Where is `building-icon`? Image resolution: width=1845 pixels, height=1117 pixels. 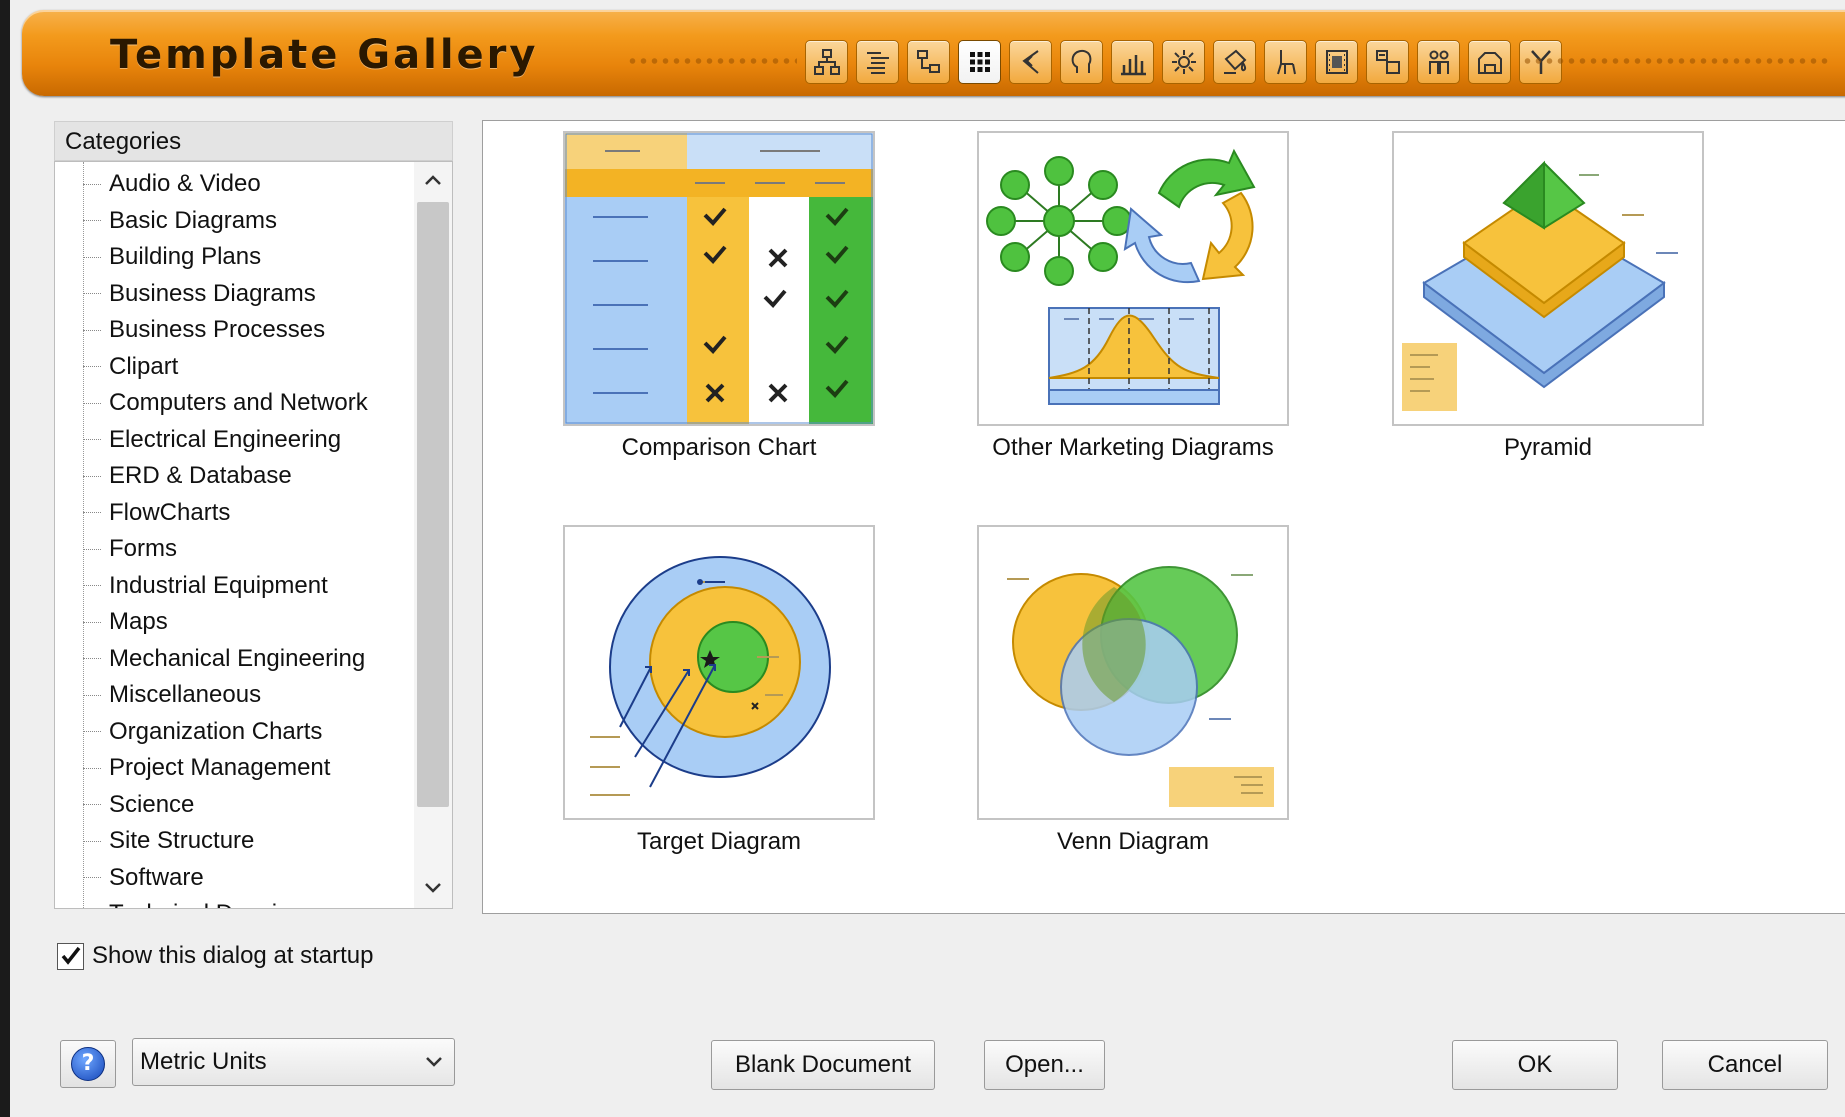
building-icon is located at coordinates (1489, 62).